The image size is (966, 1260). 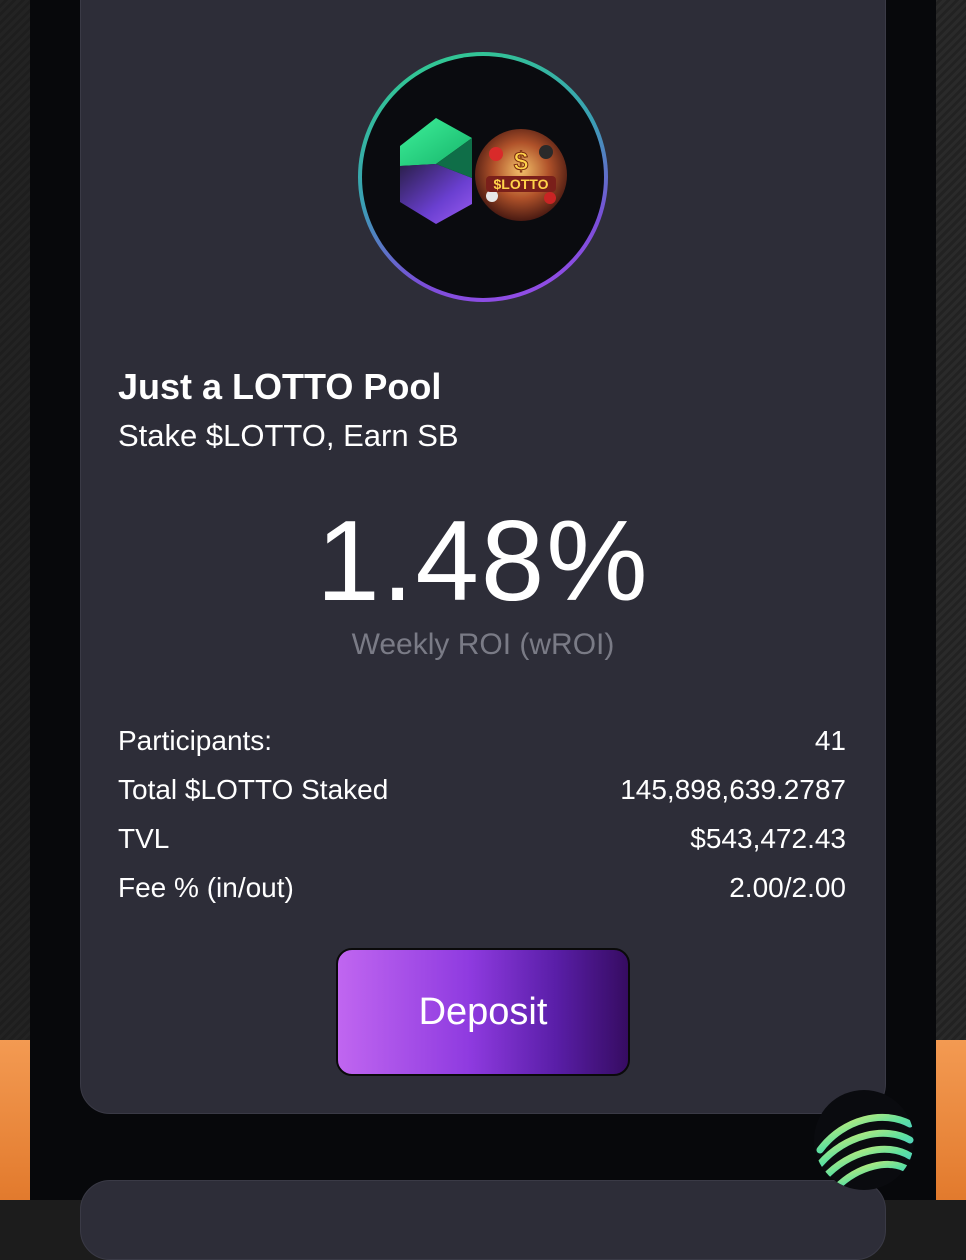 I want to click on stat-label: Fee % (in/out), so click(x=206, y=887).